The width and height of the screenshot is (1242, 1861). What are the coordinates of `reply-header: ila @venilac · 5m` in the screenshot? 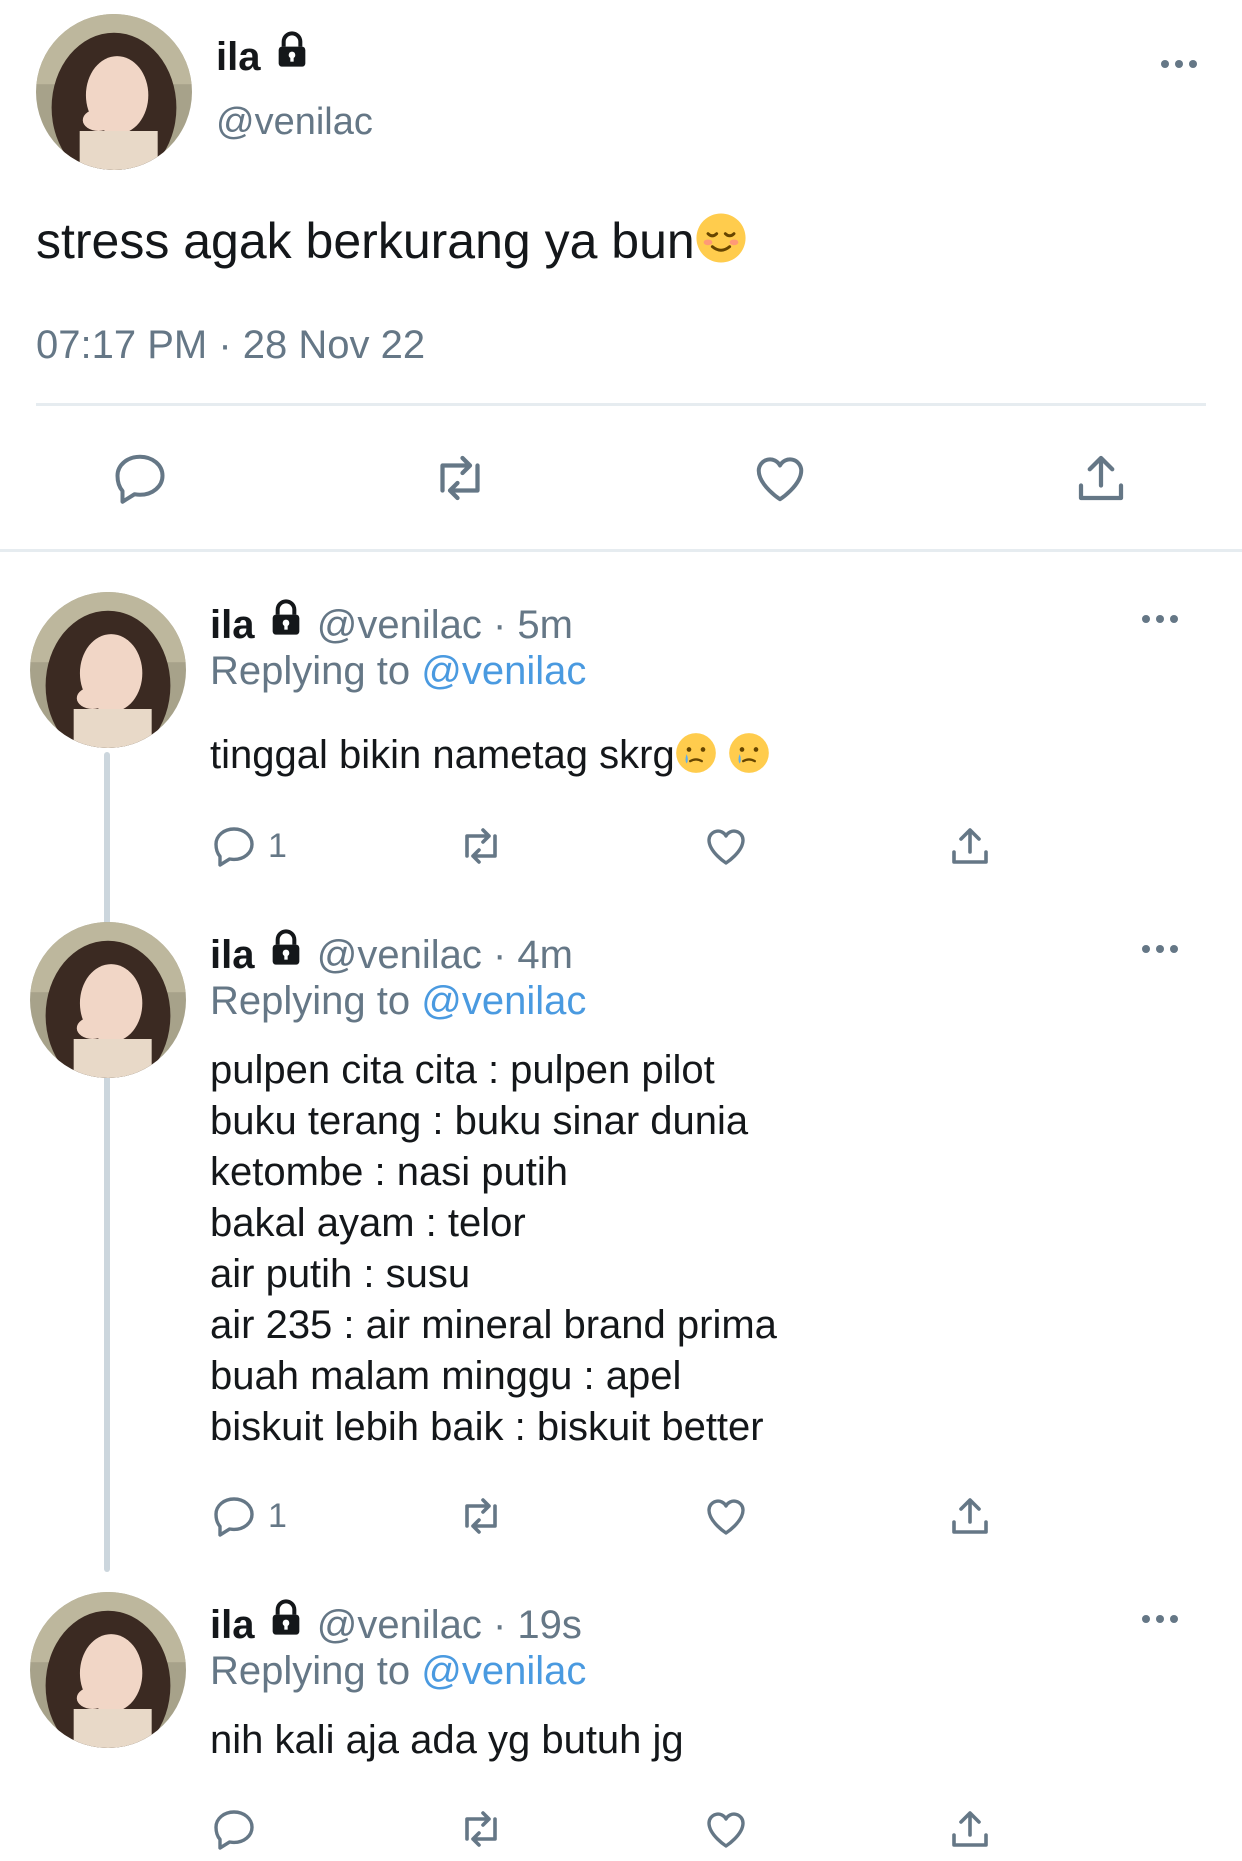 It's located at (391, 624).